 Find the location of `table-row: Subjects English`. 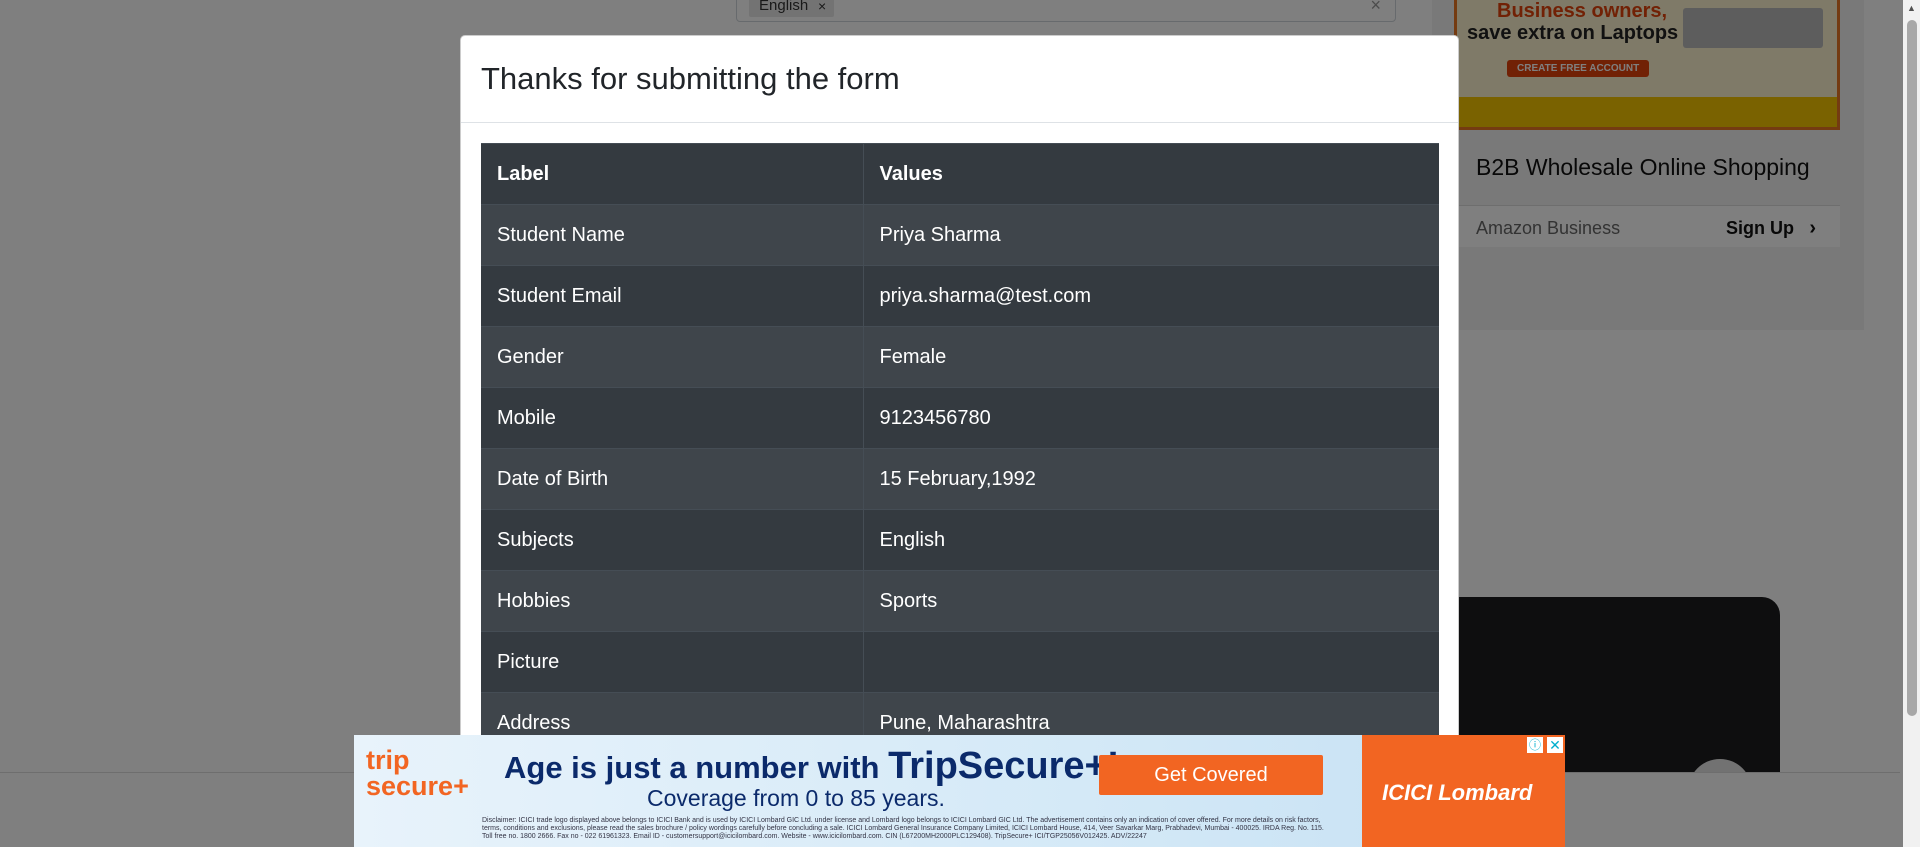

table-row: Subjects English is located at coordinates (960, 540).